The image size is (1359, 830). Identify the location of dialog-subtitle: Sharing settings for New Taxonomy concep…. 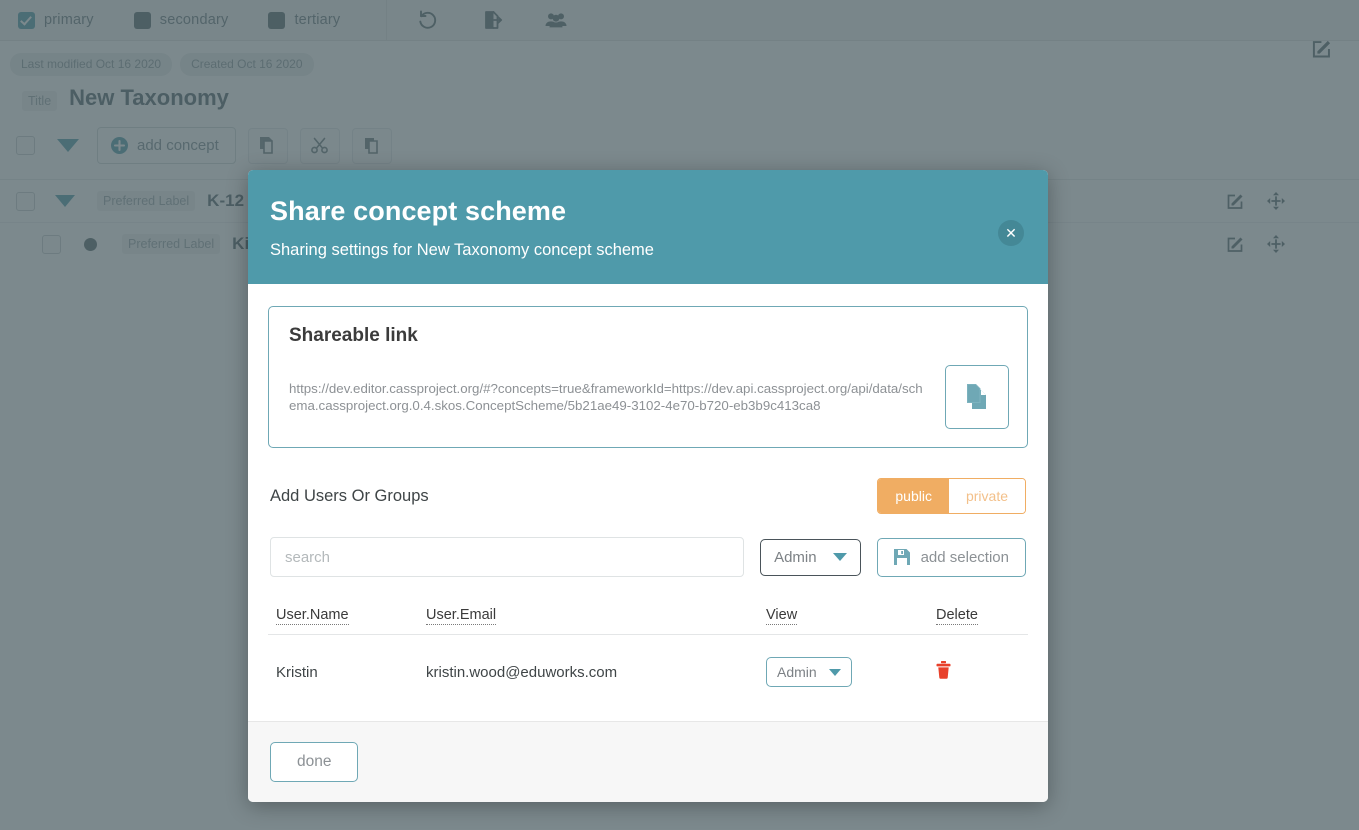
(462, 250).